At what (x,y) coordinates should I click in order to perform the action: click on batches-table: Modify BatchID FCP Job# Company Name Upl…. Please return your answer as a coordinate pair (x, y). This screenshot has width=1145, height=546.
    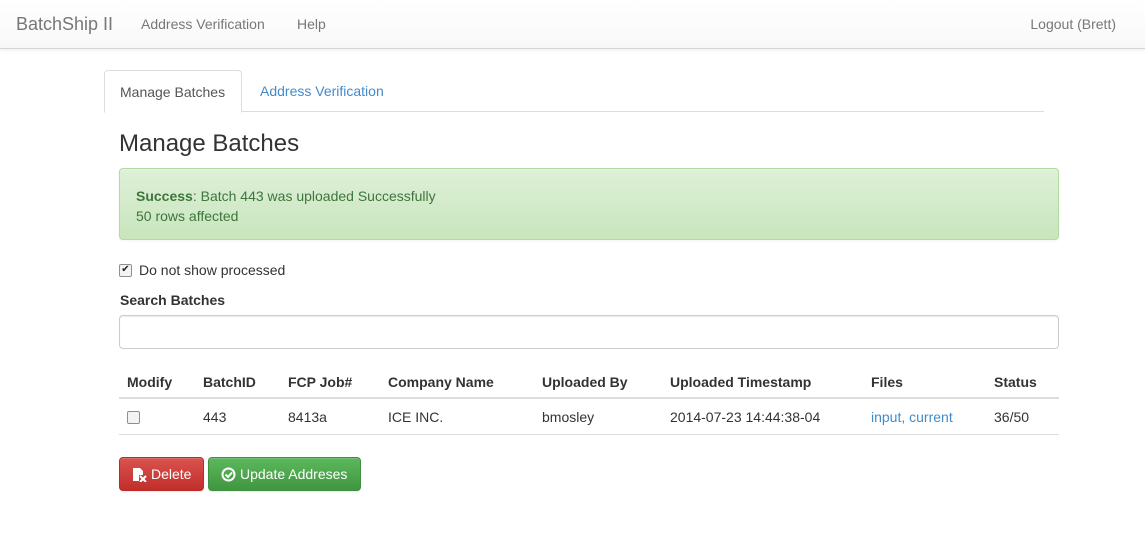
    Looking at the image, I should click on (589, 399).